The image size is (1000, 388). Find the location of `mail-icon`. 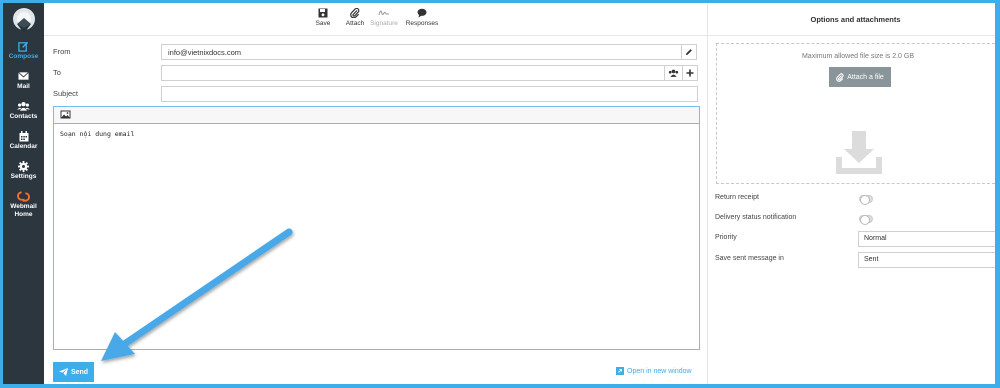

mail-icon is located at coordinates (23, 77).